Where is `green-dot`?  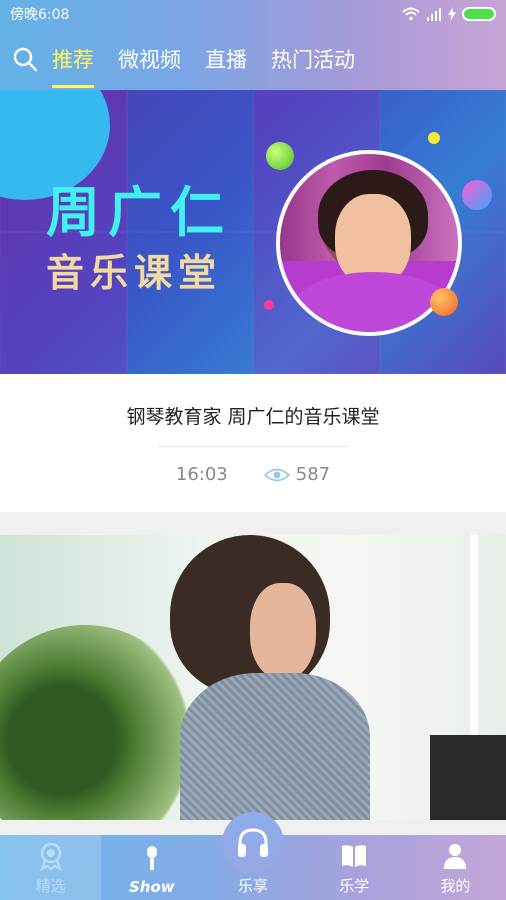
green-dot is located at coordinates (280, 156).